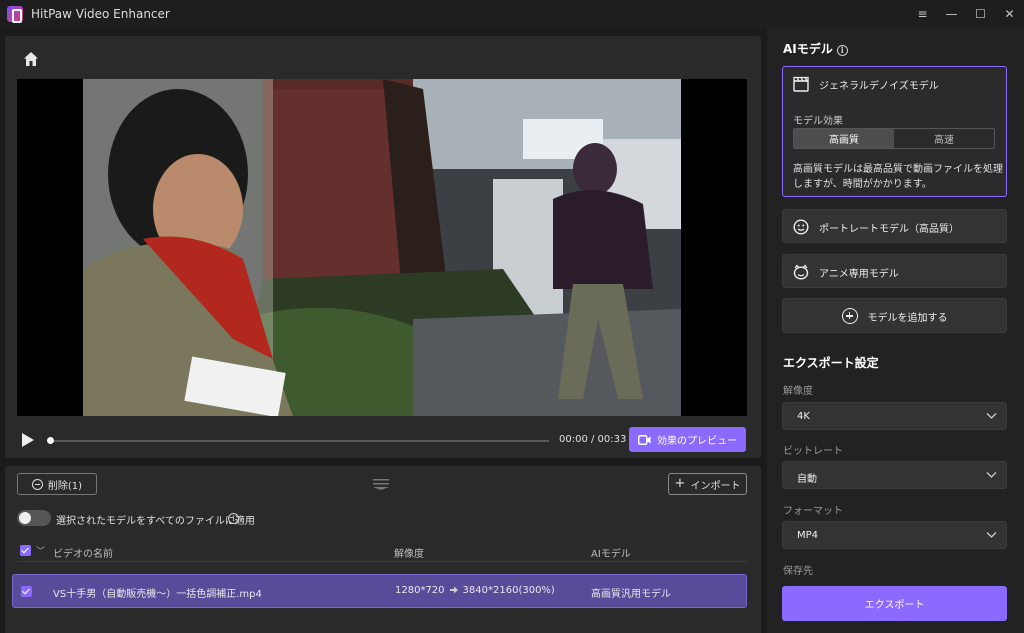 This screenshot has height=633, width=1024. I want to click on delete-button: 削除(1), so click(57, 484).